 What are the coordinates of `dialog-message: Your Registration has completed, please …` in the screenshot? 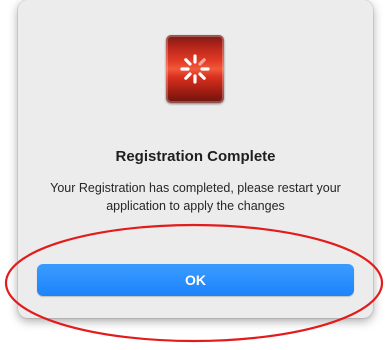 It's located at (195, 197).